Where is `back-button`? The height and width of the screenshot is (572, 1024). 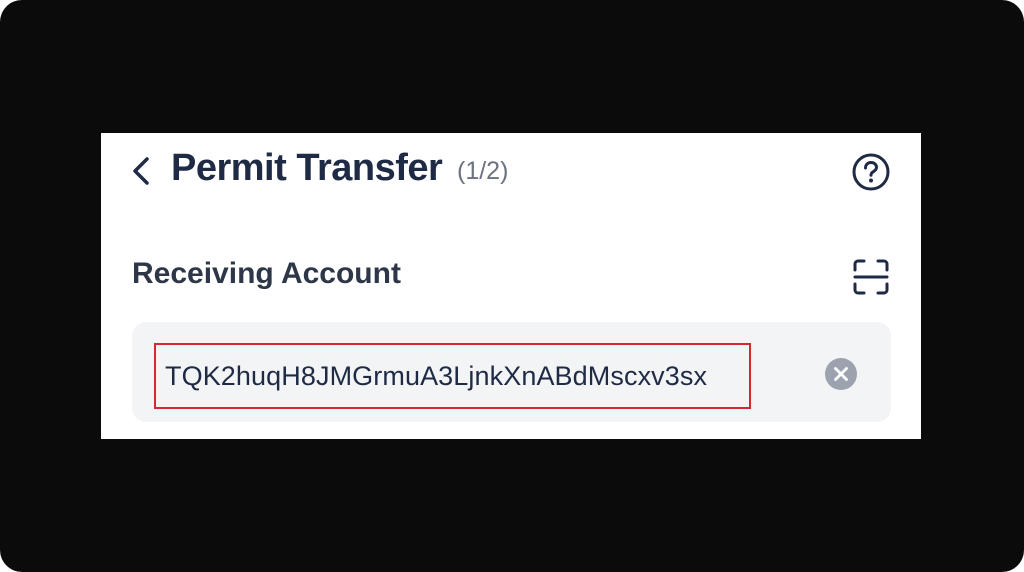
back-button is located at coordinates (141, 171).